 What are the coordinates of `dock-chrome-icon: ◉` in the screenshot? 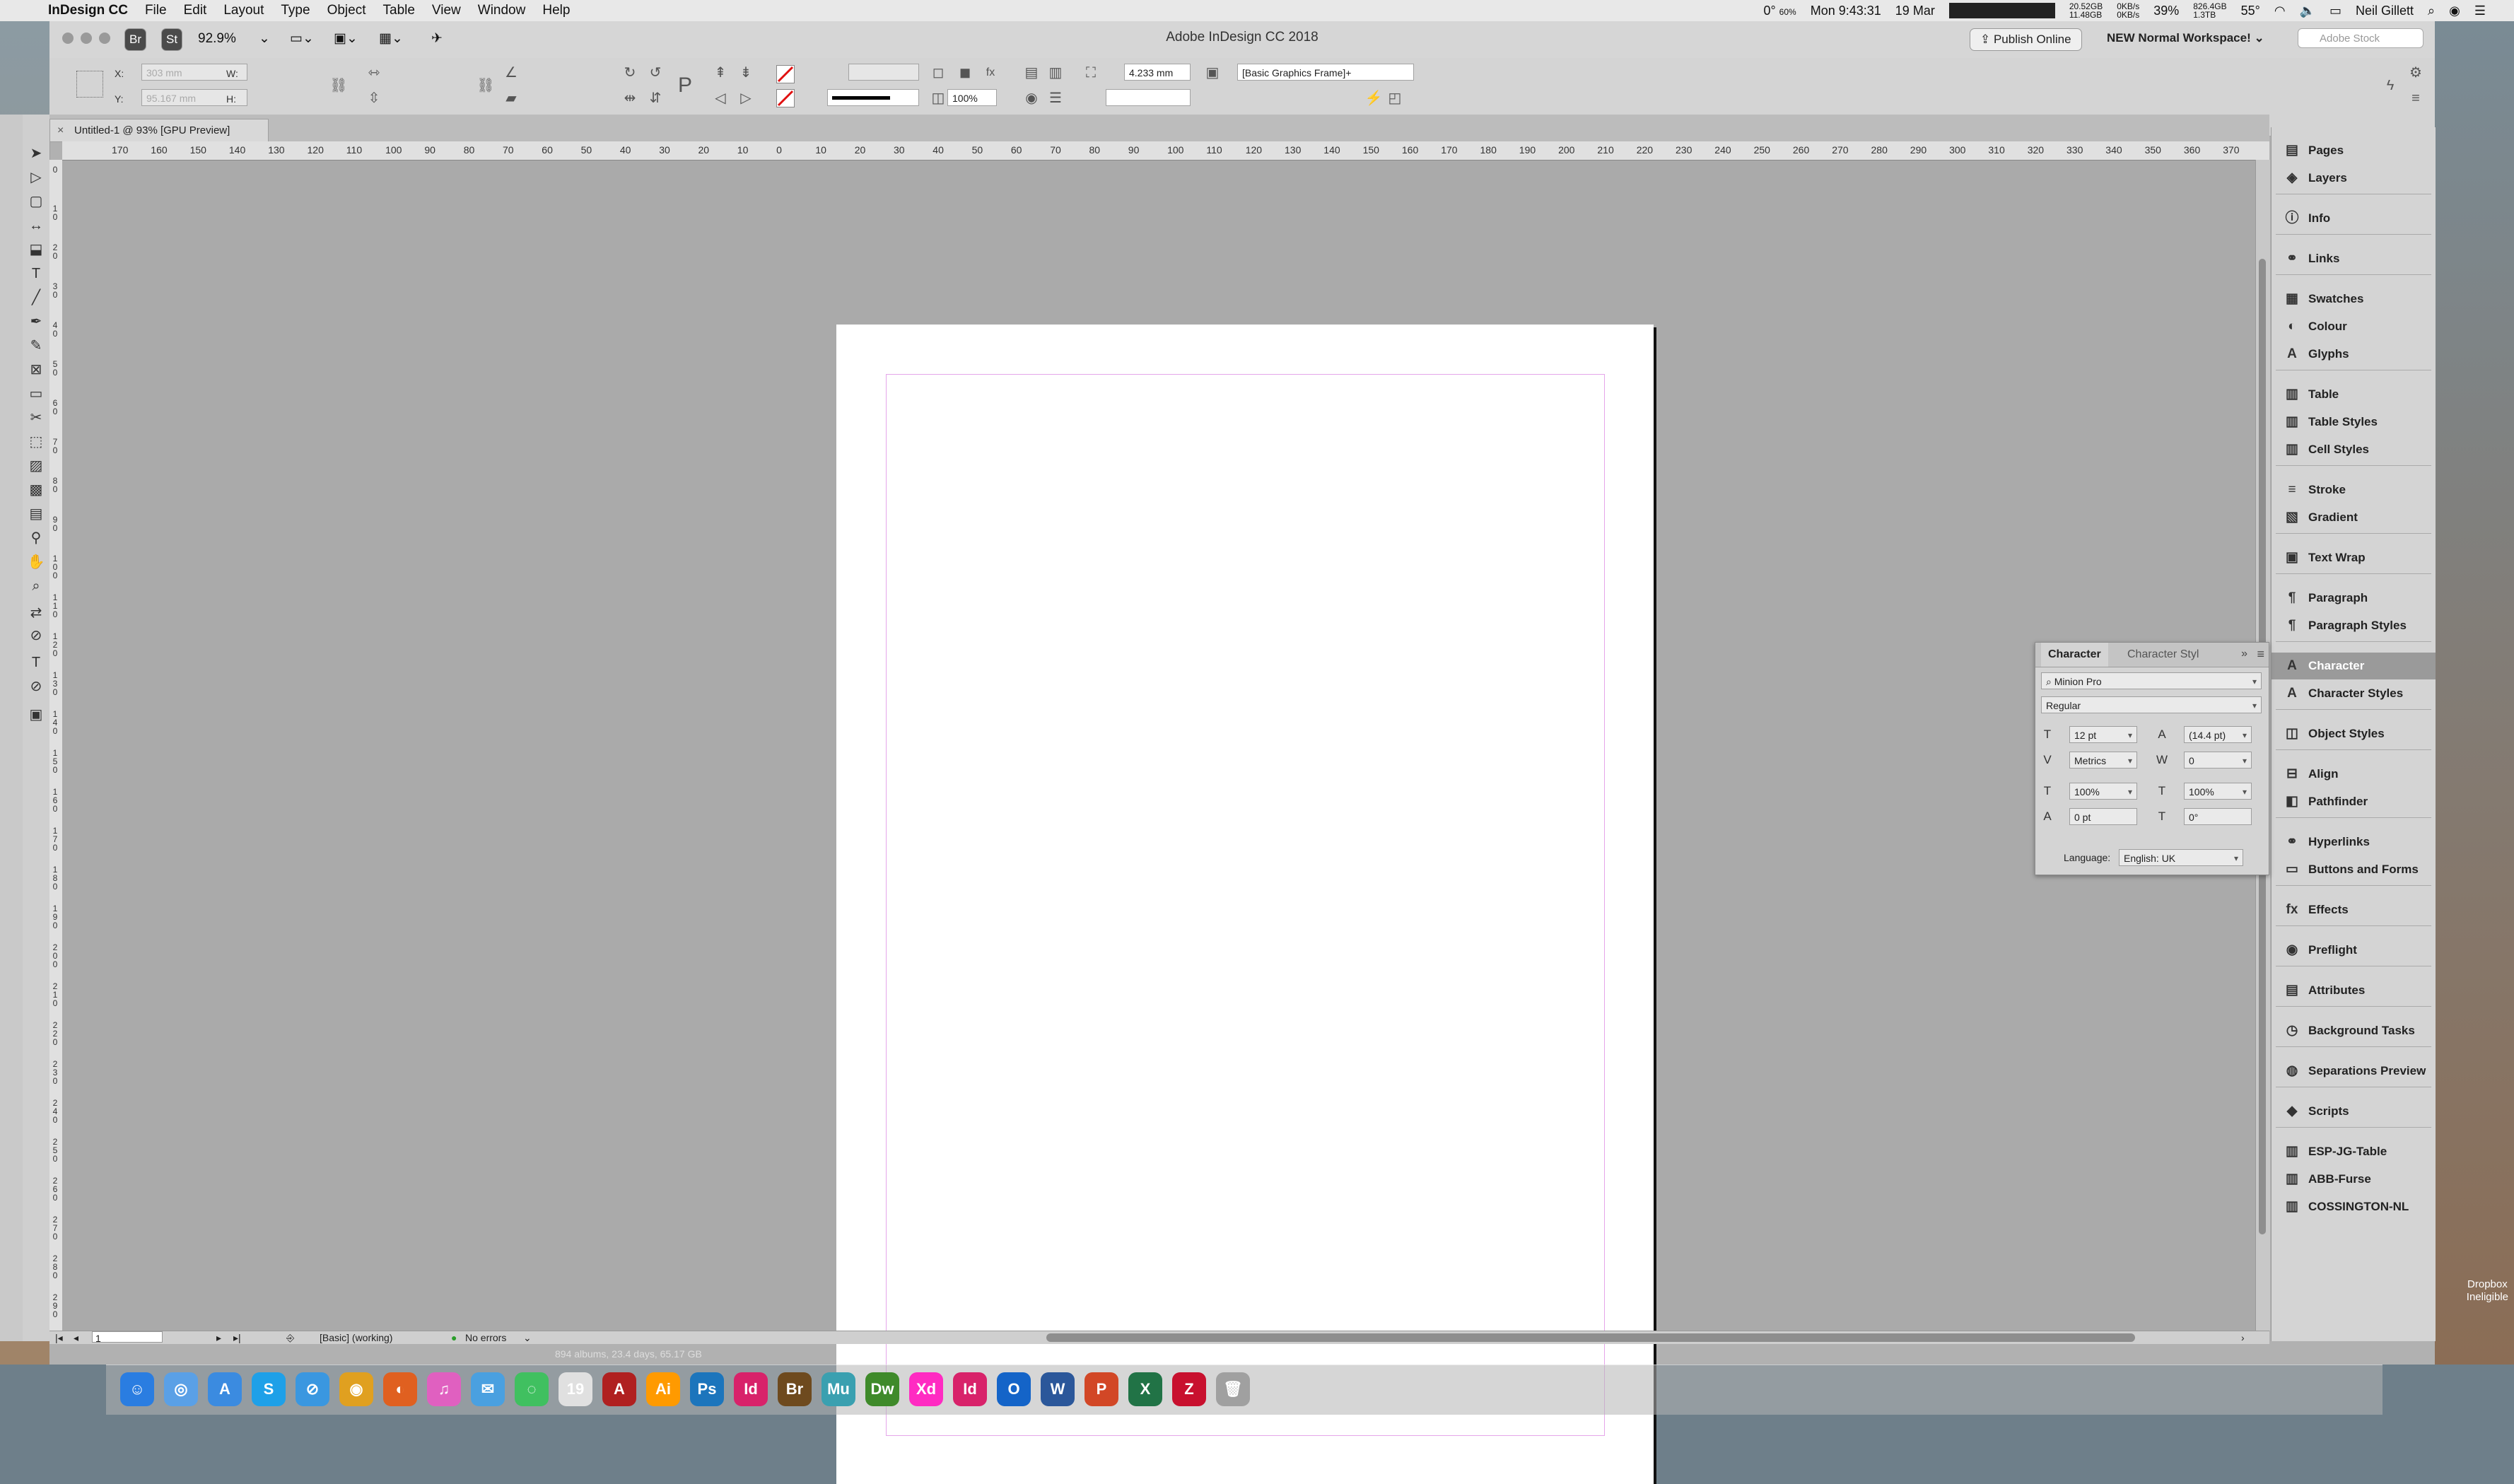 It's located at (356, 1389).